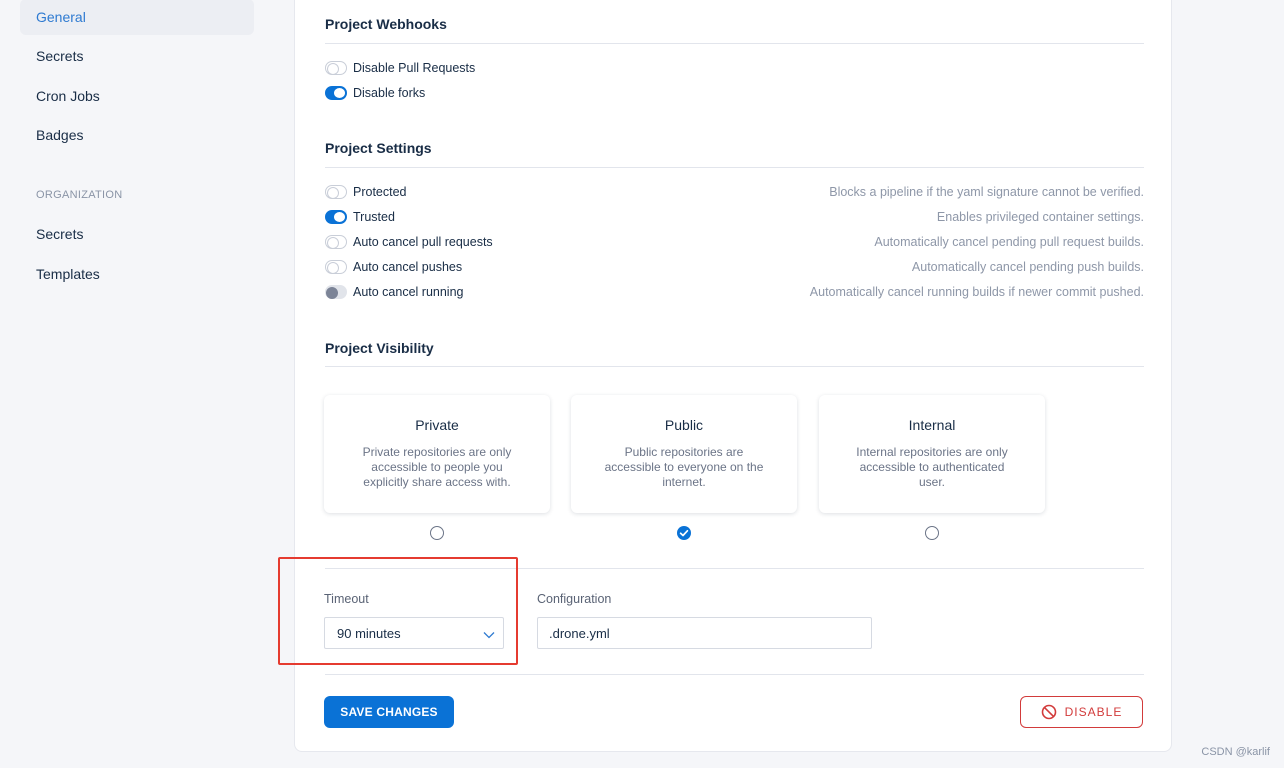 This screenshot has height=768, width=1284. I want to click on sidebar-item-templates: Templates, so click(137, 274).